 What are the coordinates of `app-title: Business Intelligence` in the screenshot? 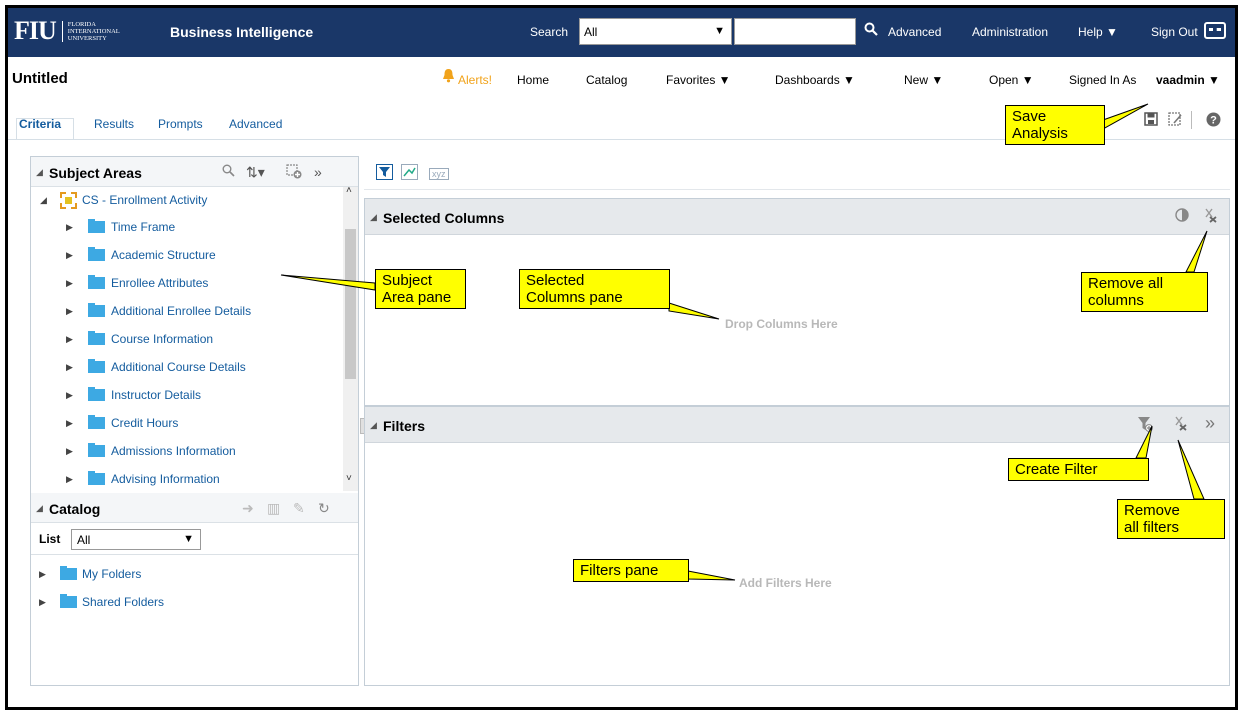 It's located at (242, 32).